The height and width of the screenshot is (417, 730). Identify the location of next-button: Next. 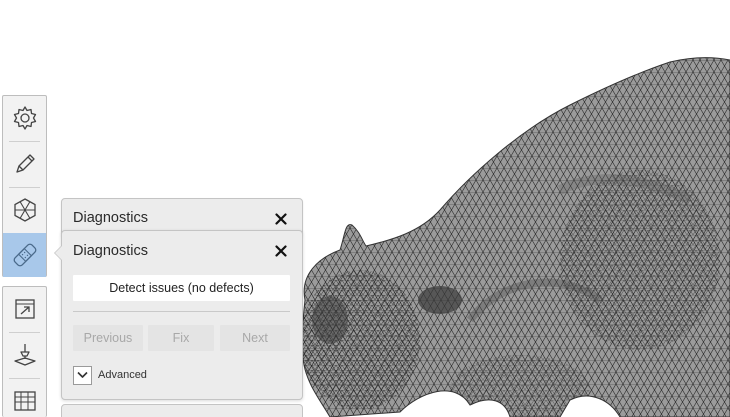
(255, 338).